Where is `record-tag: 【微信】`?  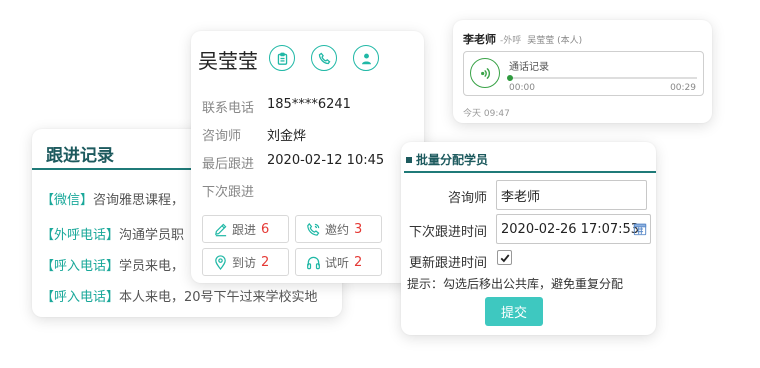 record-tag: 【微信】 is located at coordinates (67, 200).